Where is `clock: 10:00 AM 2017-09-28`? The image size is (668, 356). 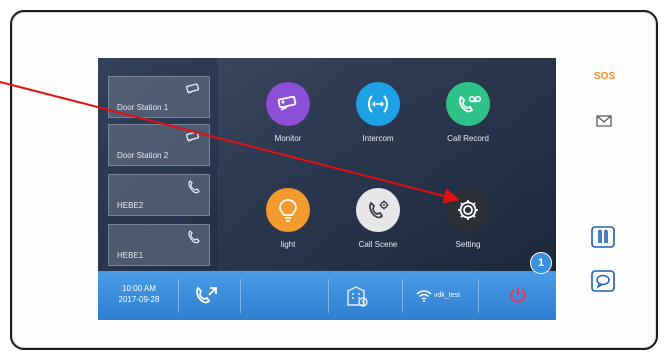 clock: 10:00 AM 2017-09-28 is located at coordinates (139, 294).